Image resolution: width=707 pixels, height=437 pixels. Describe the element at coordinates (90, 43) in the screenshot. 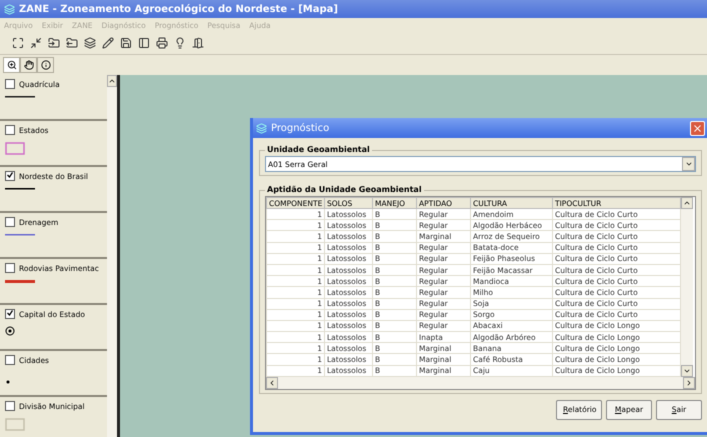

I see `layers-icon` at that location.